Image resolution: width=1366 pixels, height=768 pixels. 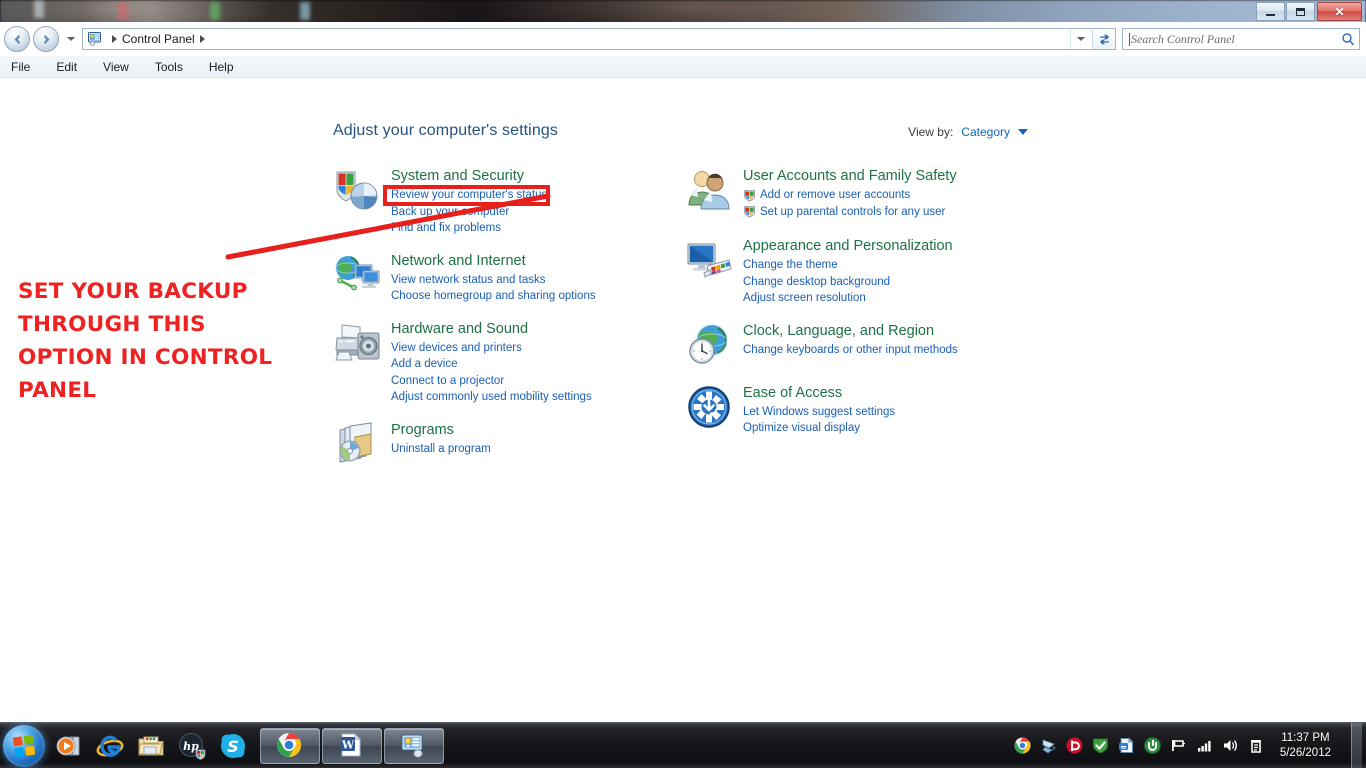 What do you see at coordinates (709, 345) in the screenshot?
I see `globe-and-clock-icon` at bounding box center [709, 345].